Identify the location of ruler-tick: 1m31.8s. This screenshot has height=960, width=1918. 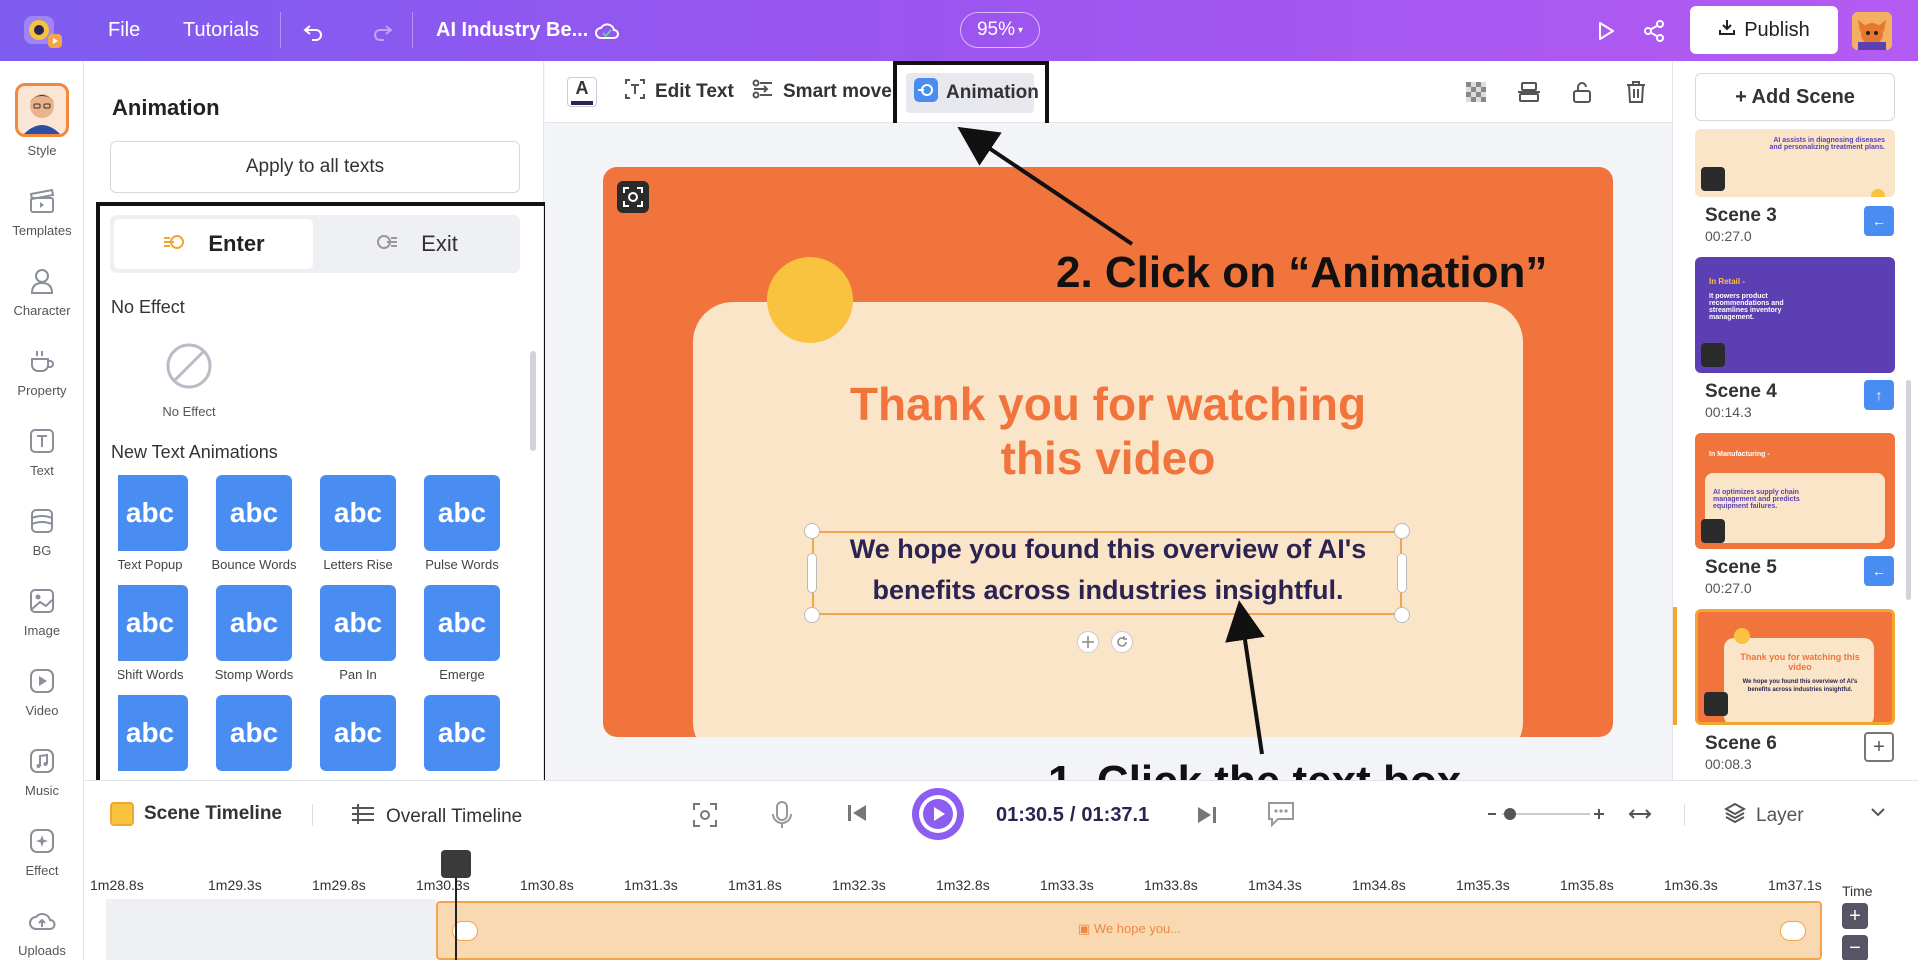
(755, 885).